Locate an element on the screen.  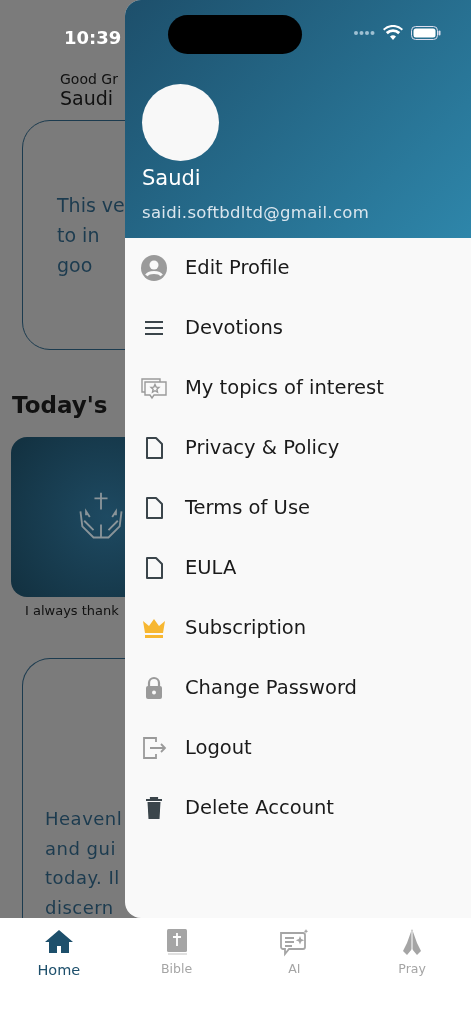
profile-email: saidi.softbdltd@gmail.com is located at coordinates (256, 212).